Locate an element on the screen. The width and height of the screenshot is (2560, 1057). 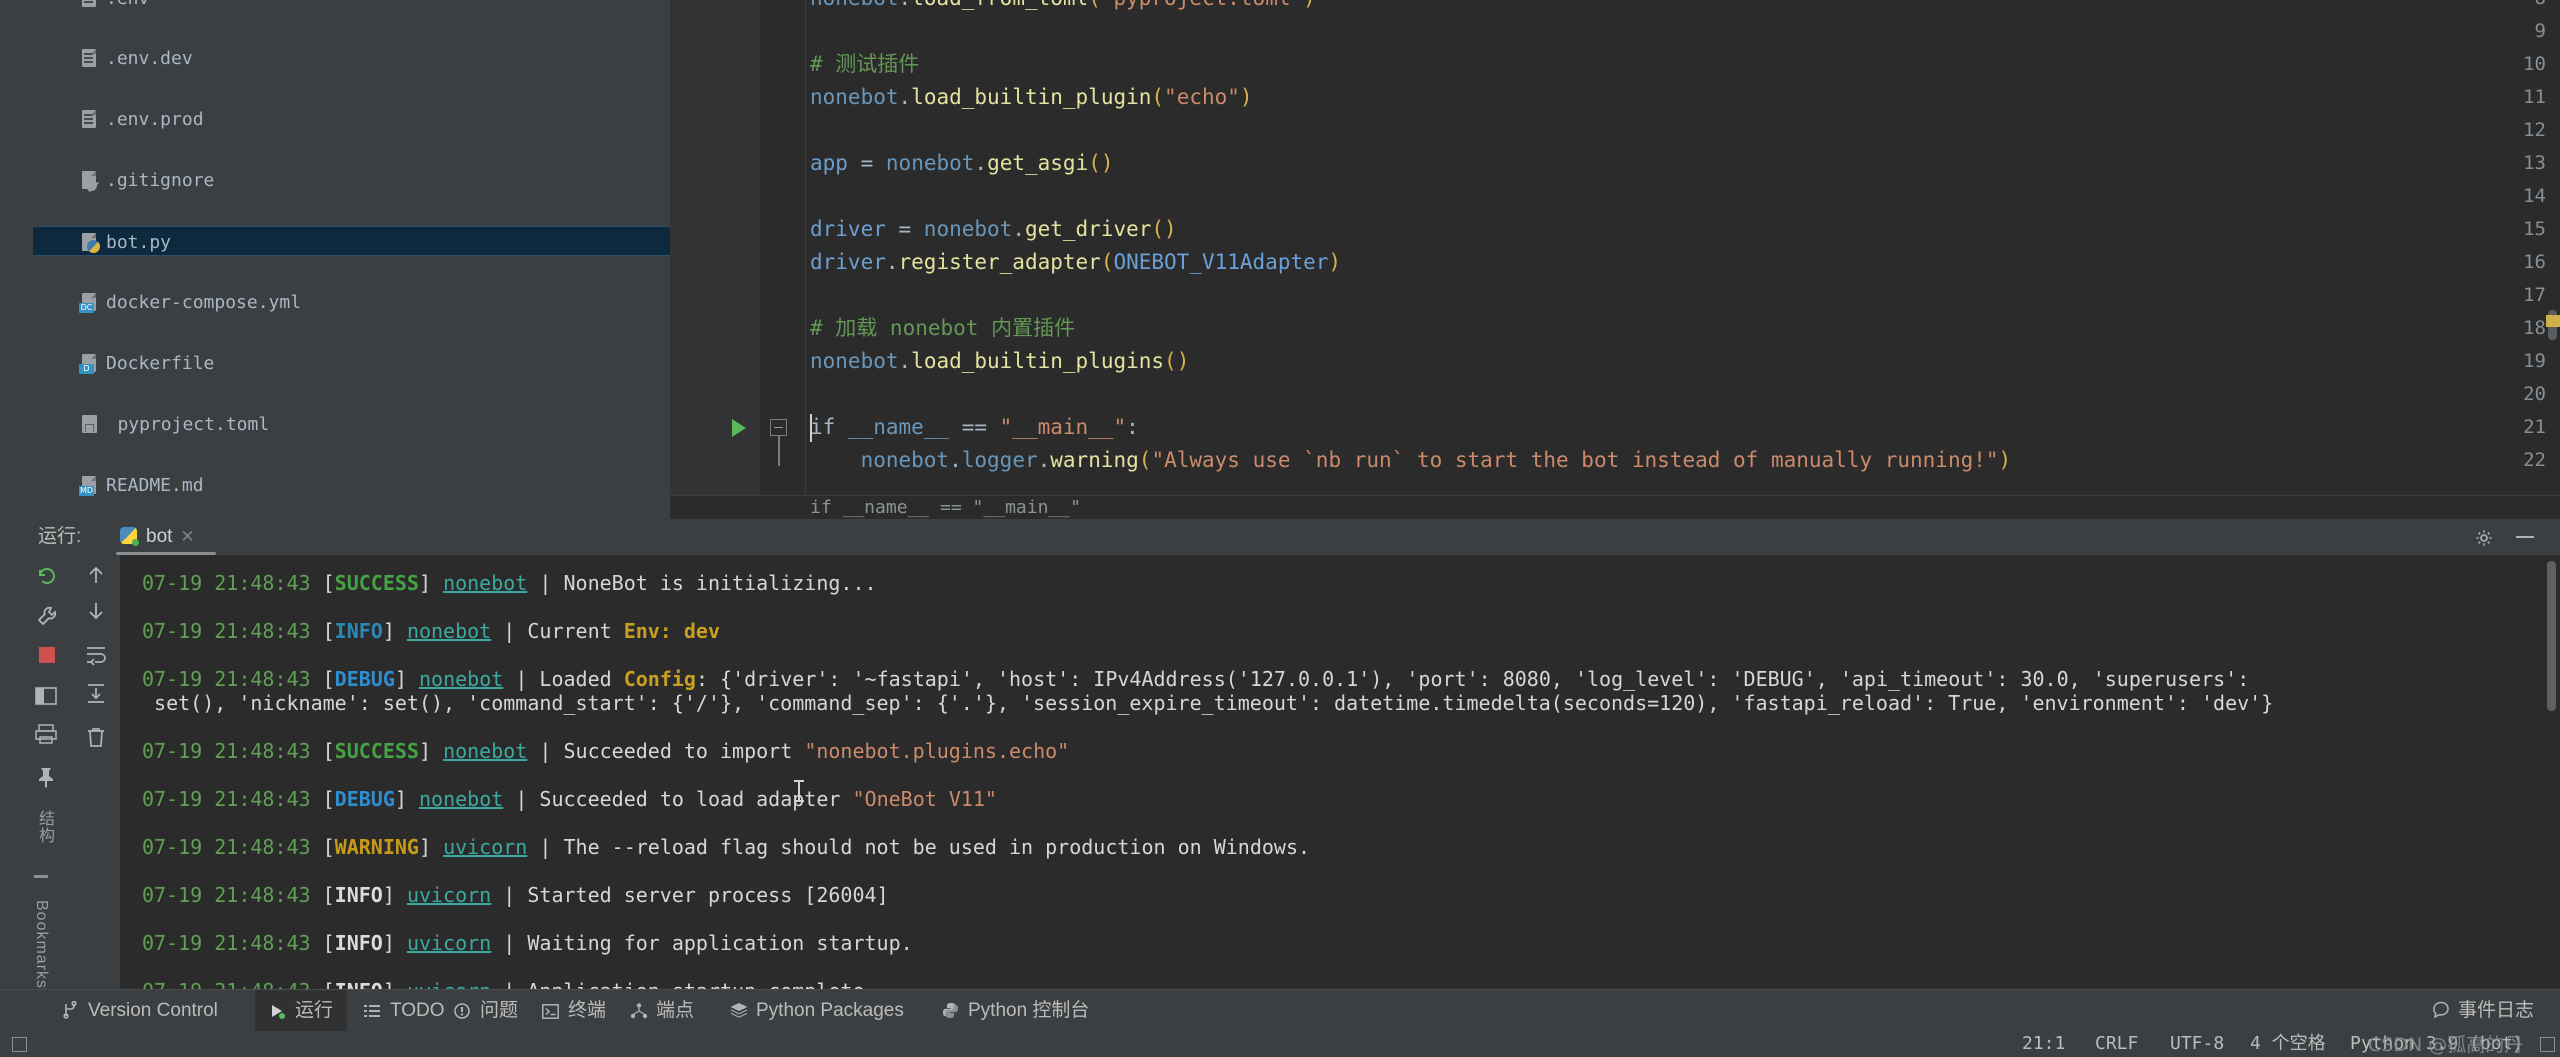
status-python-console: Python 控制台 is located at coordinates (1015, 1011).